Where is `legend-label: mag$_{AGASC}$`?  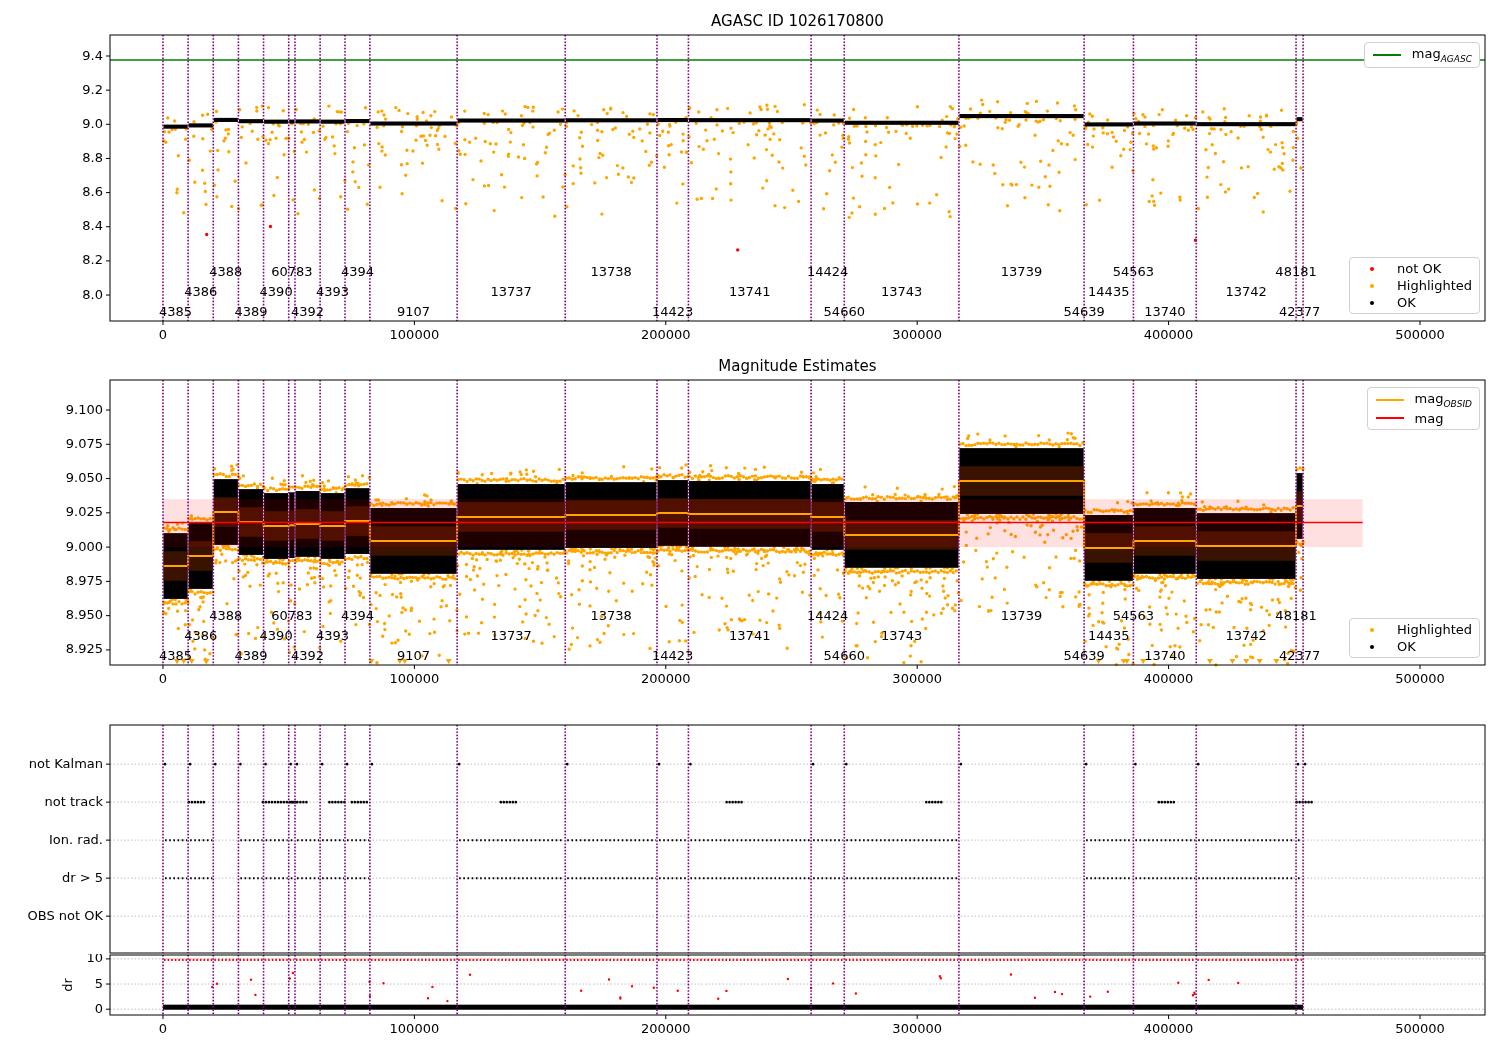
legend-label: mag$_{AGASC}$ is located at coordinates (1441, 55).